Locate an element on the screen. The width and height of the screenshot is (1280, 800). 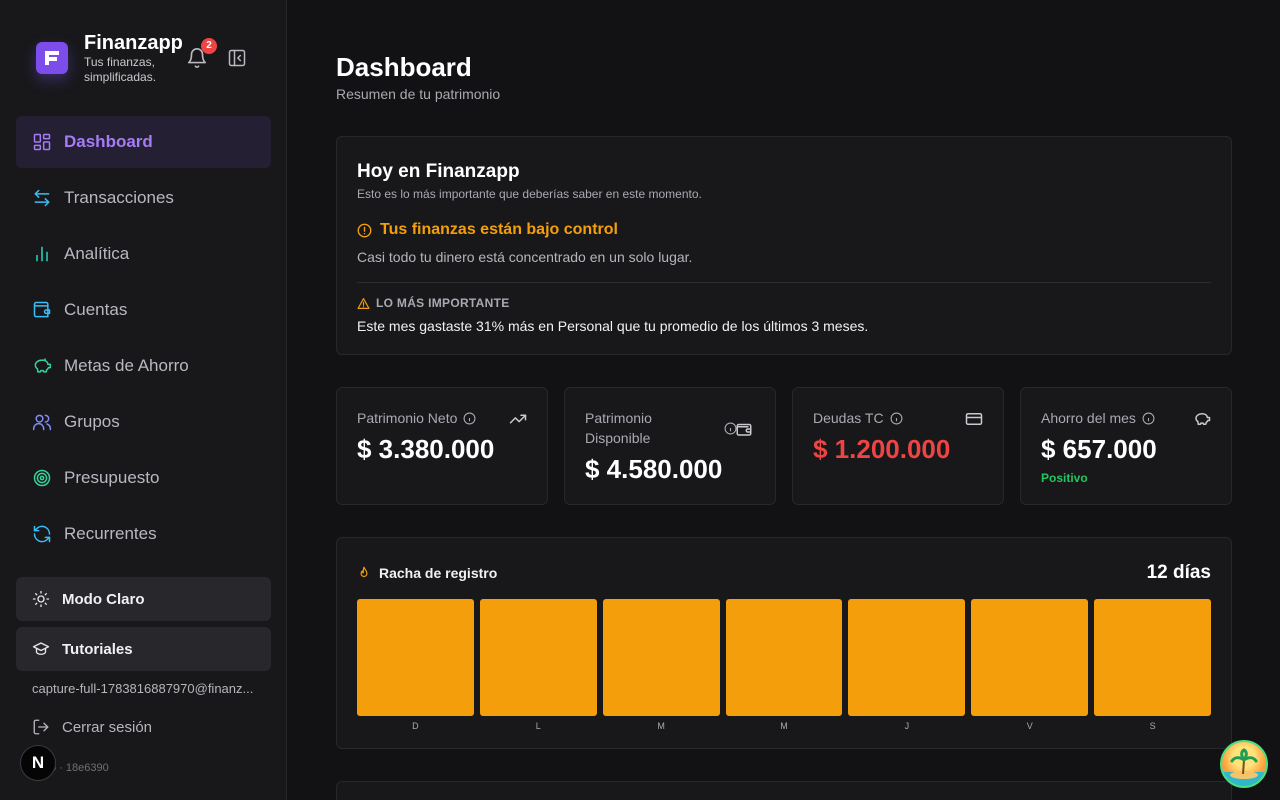
page-subtitle: Resumen de tu patrimonio is located at coordinates (418, 94).